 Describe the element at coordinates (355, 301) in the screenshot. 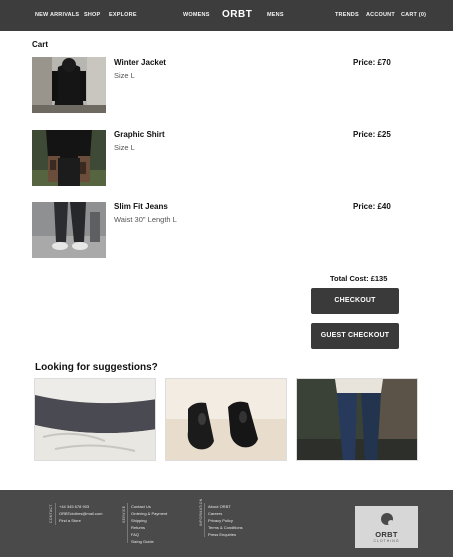

I see `checkout-button: CHECKOUT` at that location.